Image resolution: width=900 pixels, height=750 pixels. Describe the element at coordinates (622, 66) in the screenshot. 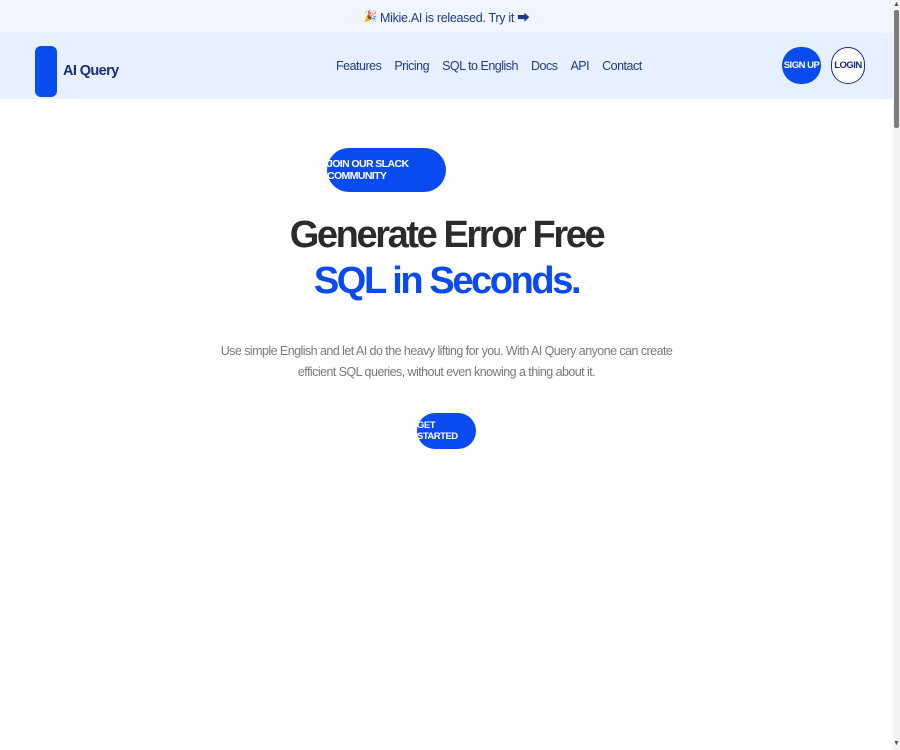

I see `nav-link-contact: Contact` at that location.